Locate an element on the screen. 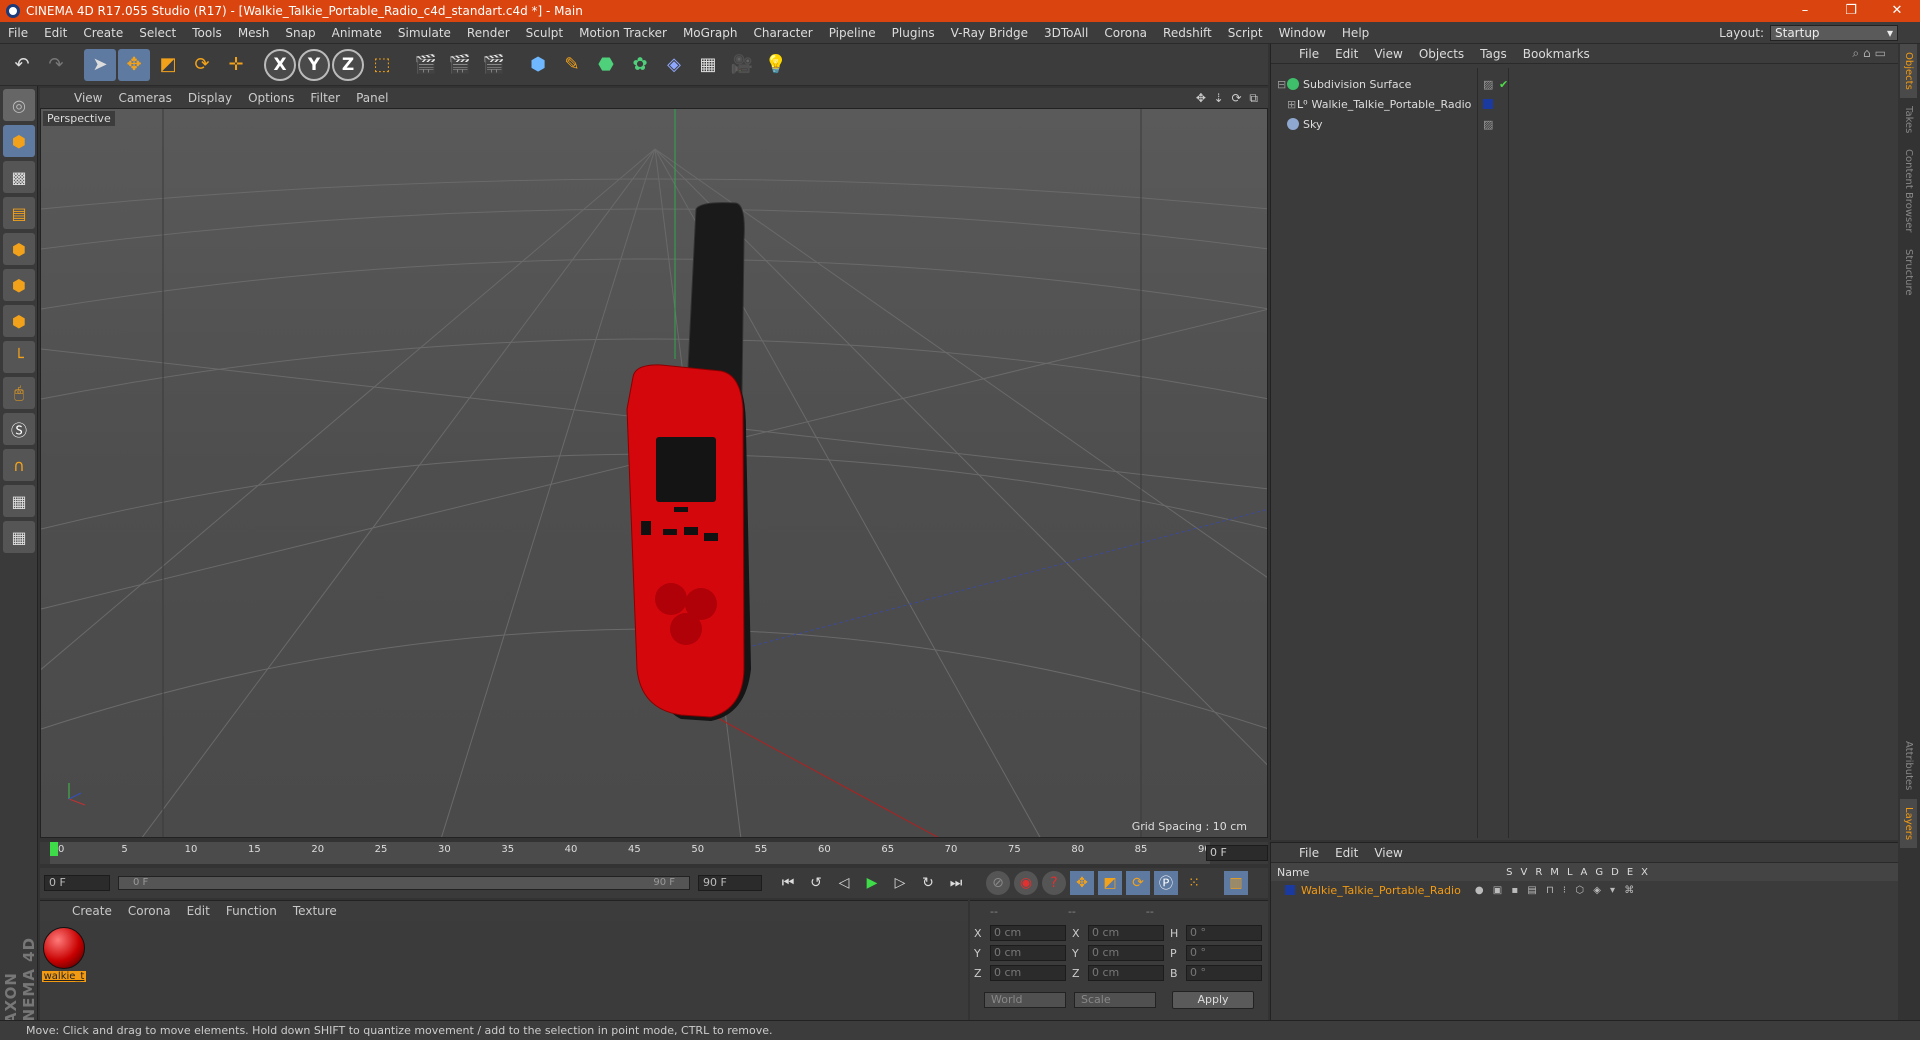 Image resolution: width=1920 pixels, height=1040 pixels. rotate-tool-button: ⟳ is located at coordinates (202, 65).